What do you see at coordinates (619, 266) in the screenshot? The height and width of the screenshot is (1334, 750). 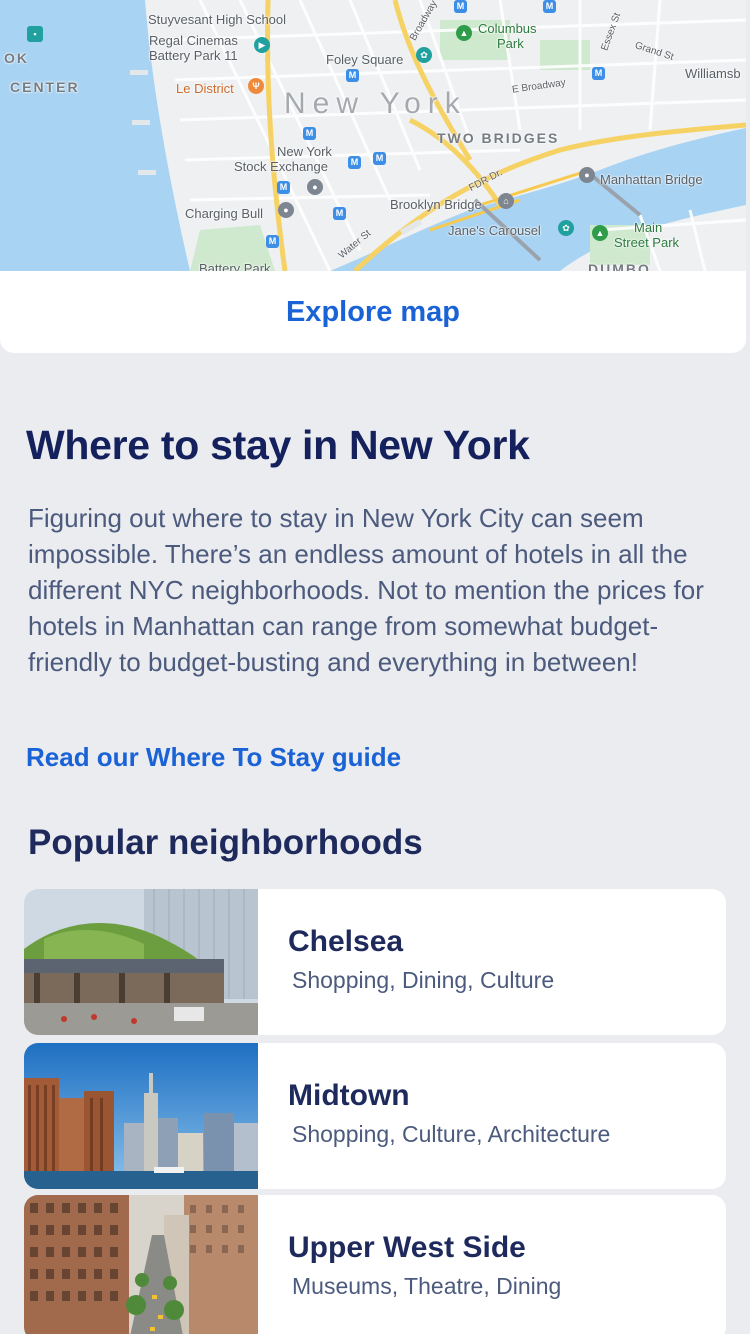 I see `map-label-dumbo: DUMBO` at bounding box center [619, 266].